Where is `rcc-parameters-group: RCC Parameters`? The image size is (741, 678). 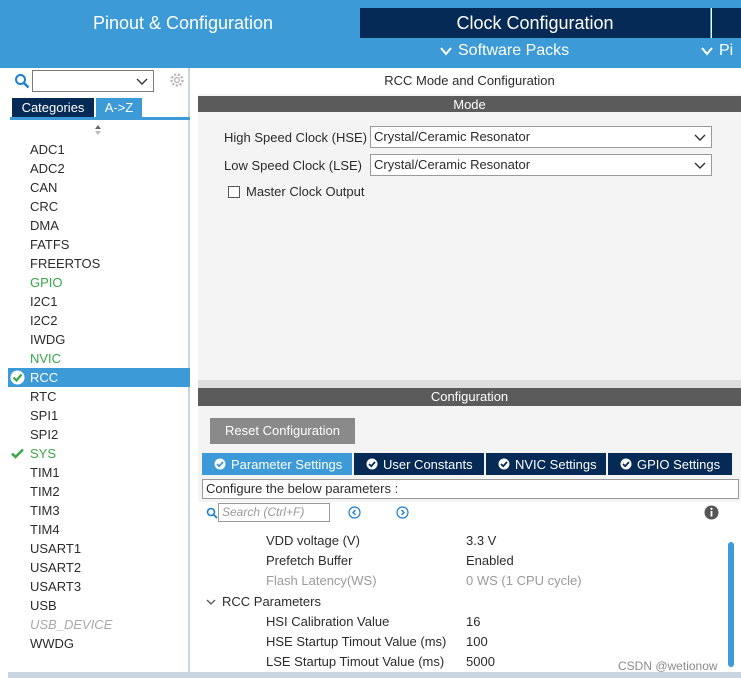 rcc-parameters-group: RCC Parameters is located at coordinates (263, 602).